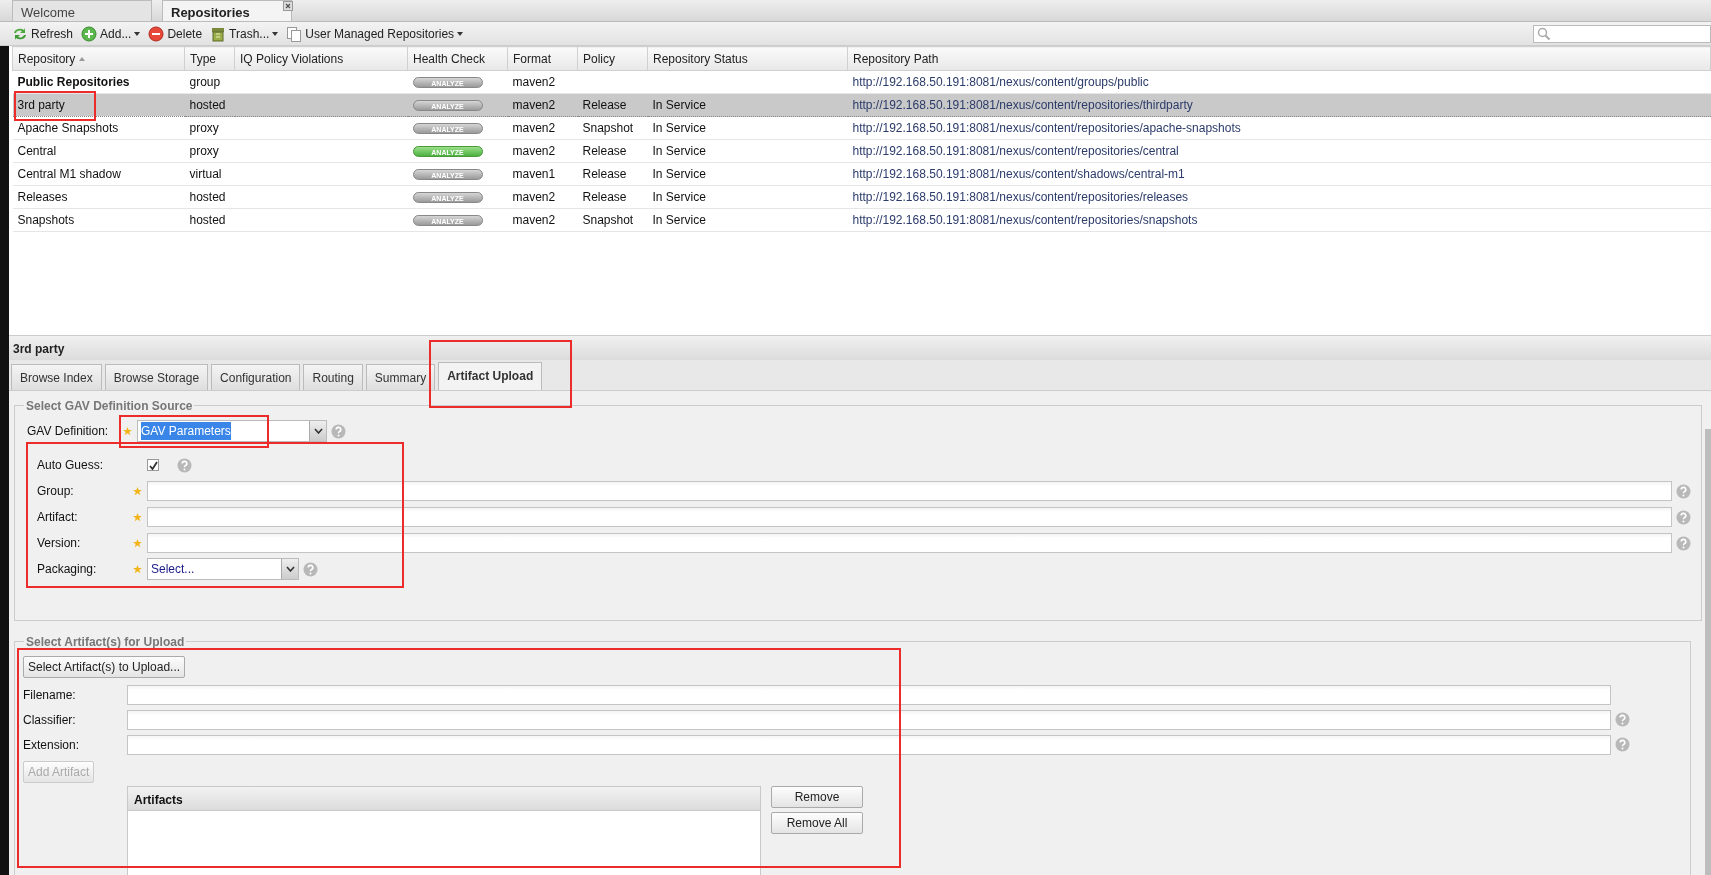 This screenshot has height=875, width=1711. I want to click on column-header: Health Check, so click(457, 58).